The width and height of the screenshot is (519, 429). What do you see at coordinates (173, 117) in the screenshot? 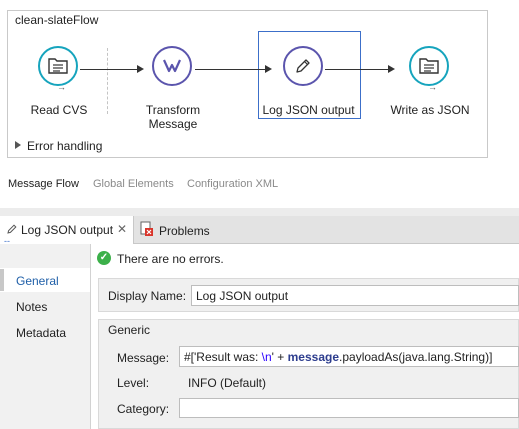
I see `transform-message-label: Transform Message` at bounding box center [173, 117].